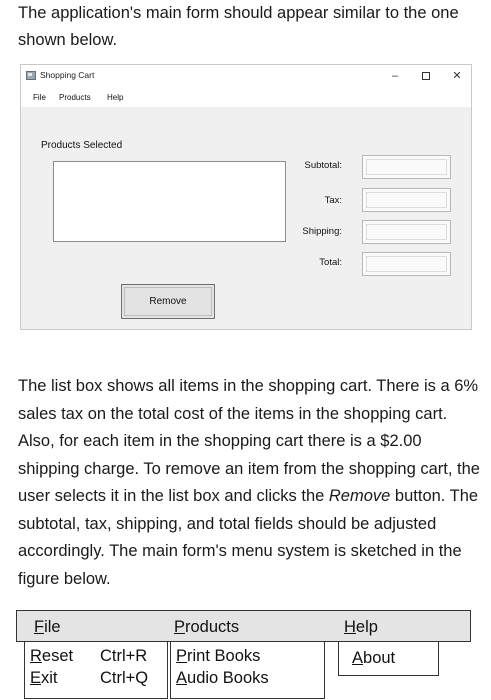  Describe the element at coordinates (246, 77) in the screenshot. I see `title-bar: Shopping Cart – ✕` at that location.